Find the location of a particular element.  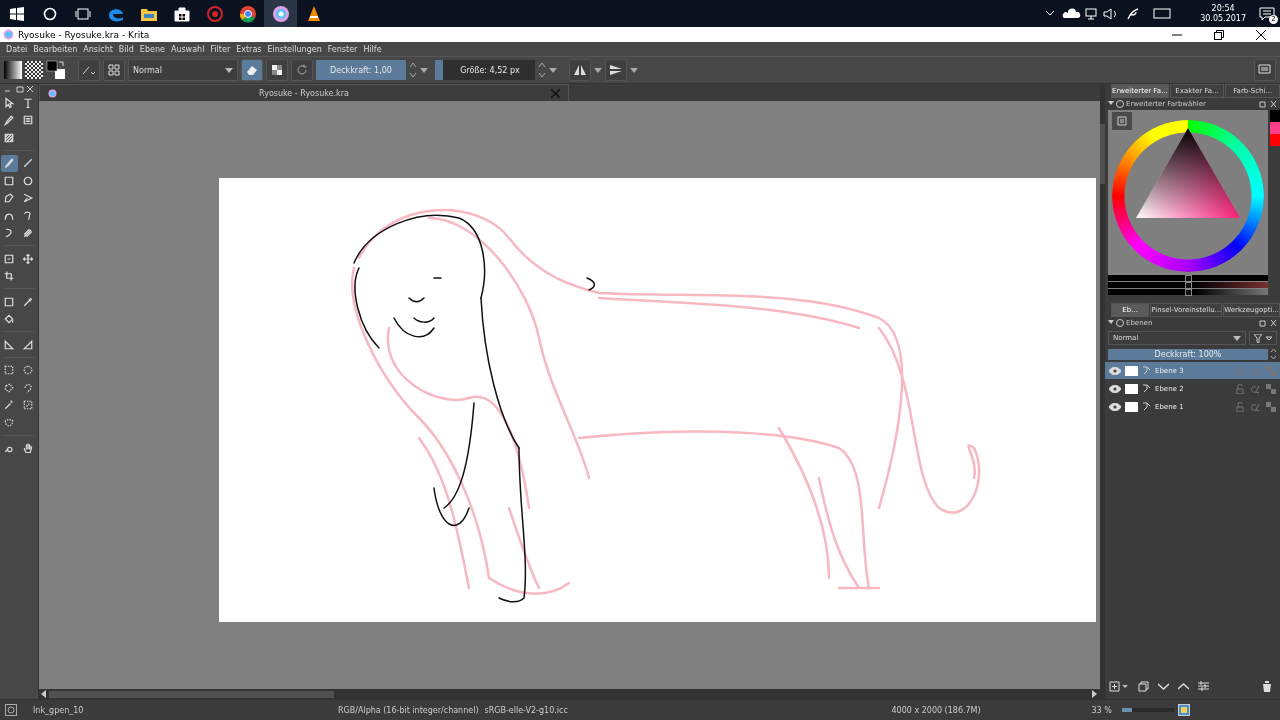

ruler-icon is located at coordinates (9, 344).